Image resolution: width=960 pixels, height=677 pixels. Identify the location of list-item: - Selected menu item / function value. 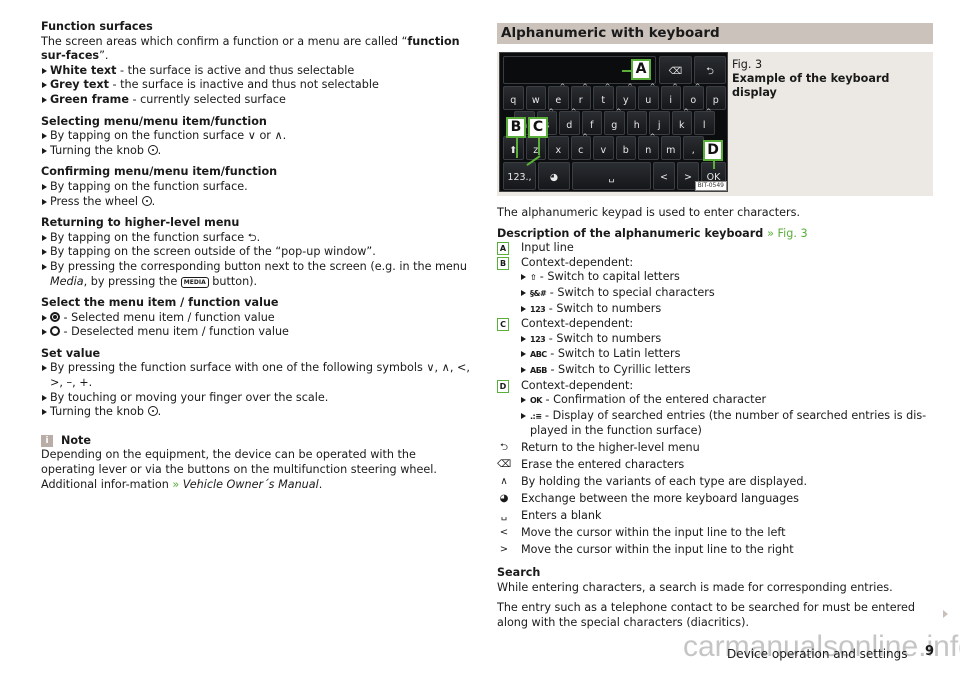
(256, 318).